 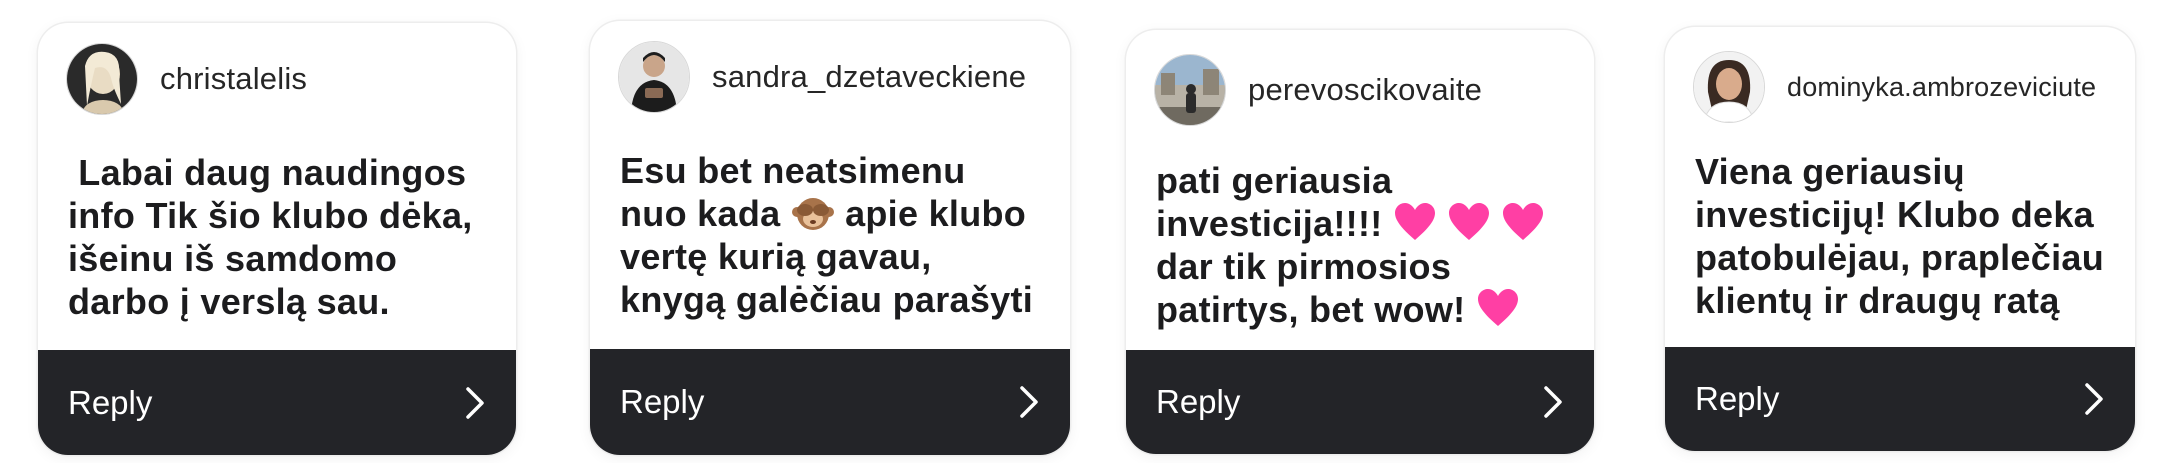 I want to click on message-line: vertę kurią gavau,, so click(x=776, y=256).